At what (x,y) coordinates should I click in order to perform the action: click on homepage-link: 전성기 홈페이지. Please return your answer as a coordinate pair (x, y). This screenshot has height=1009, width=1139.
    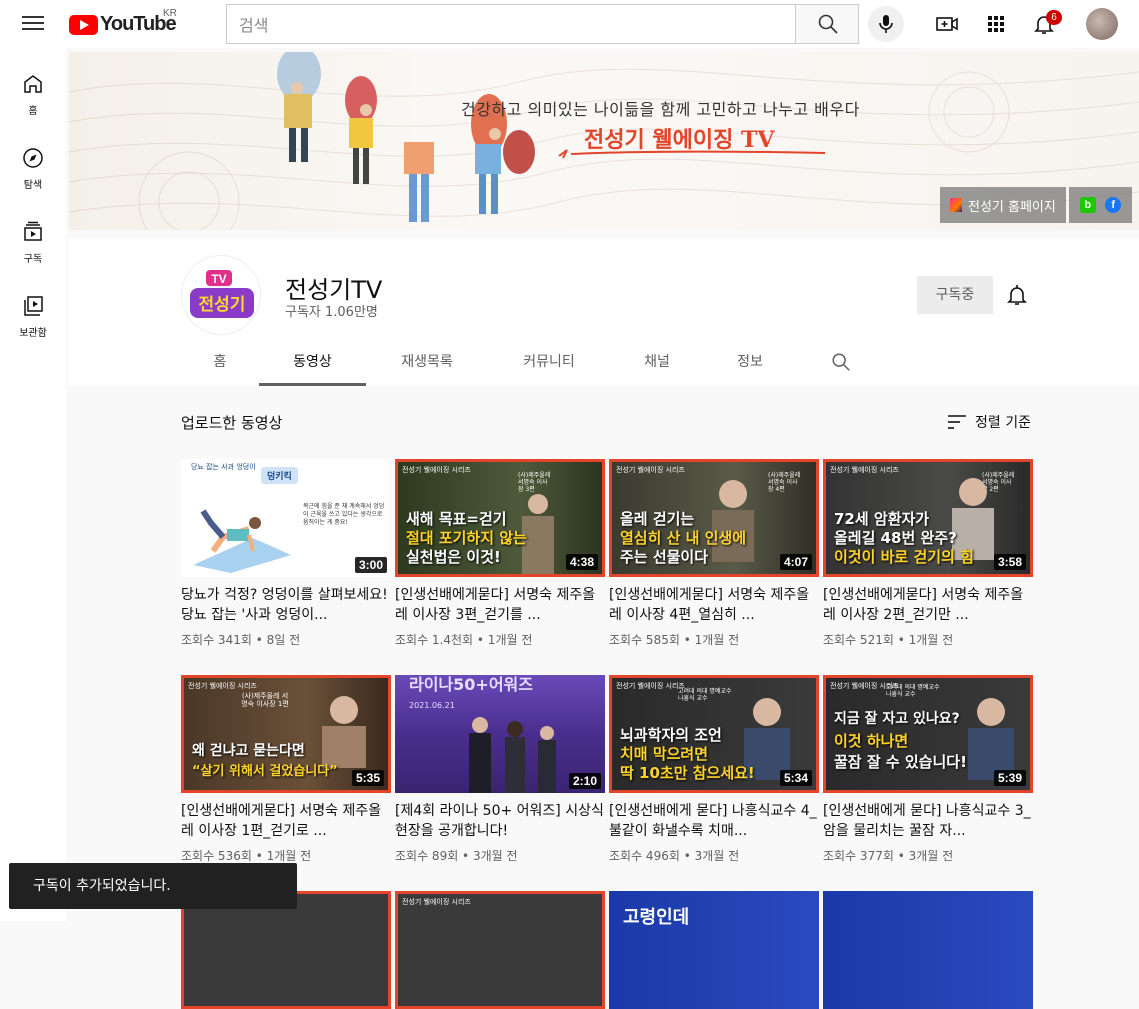
    Looking at the image, I should click on (1003, 205).